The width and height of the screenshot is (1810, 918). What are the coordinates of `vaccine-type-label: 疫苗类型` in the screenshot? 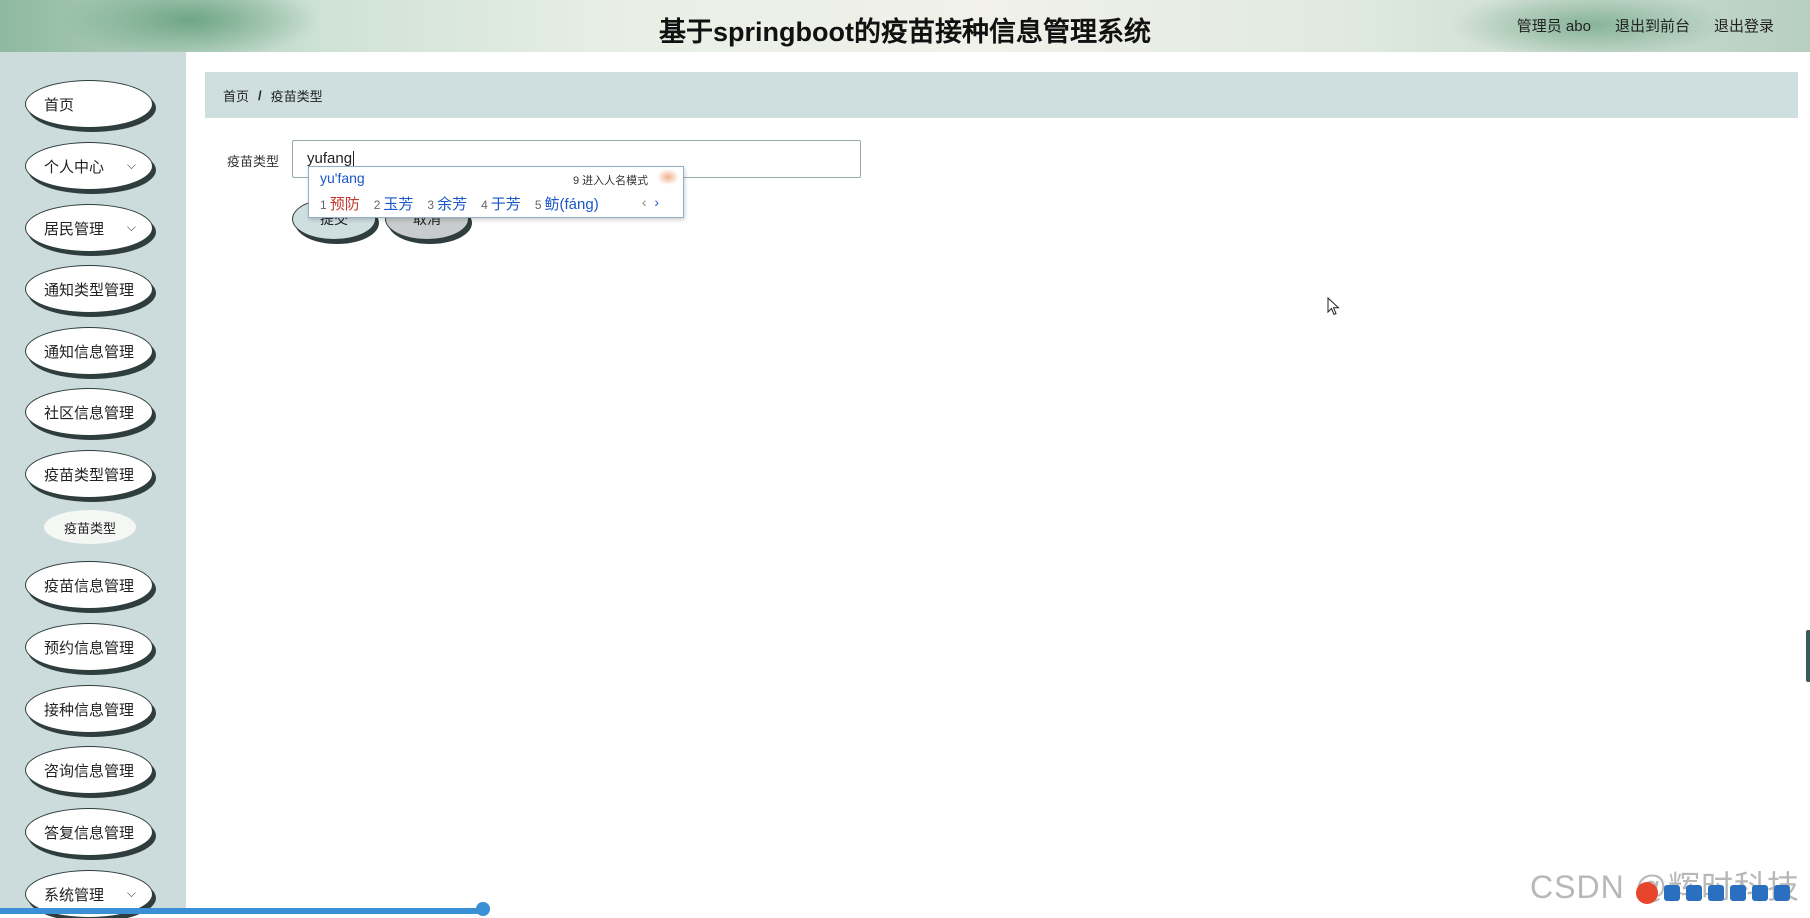 It's located at (253, 161).